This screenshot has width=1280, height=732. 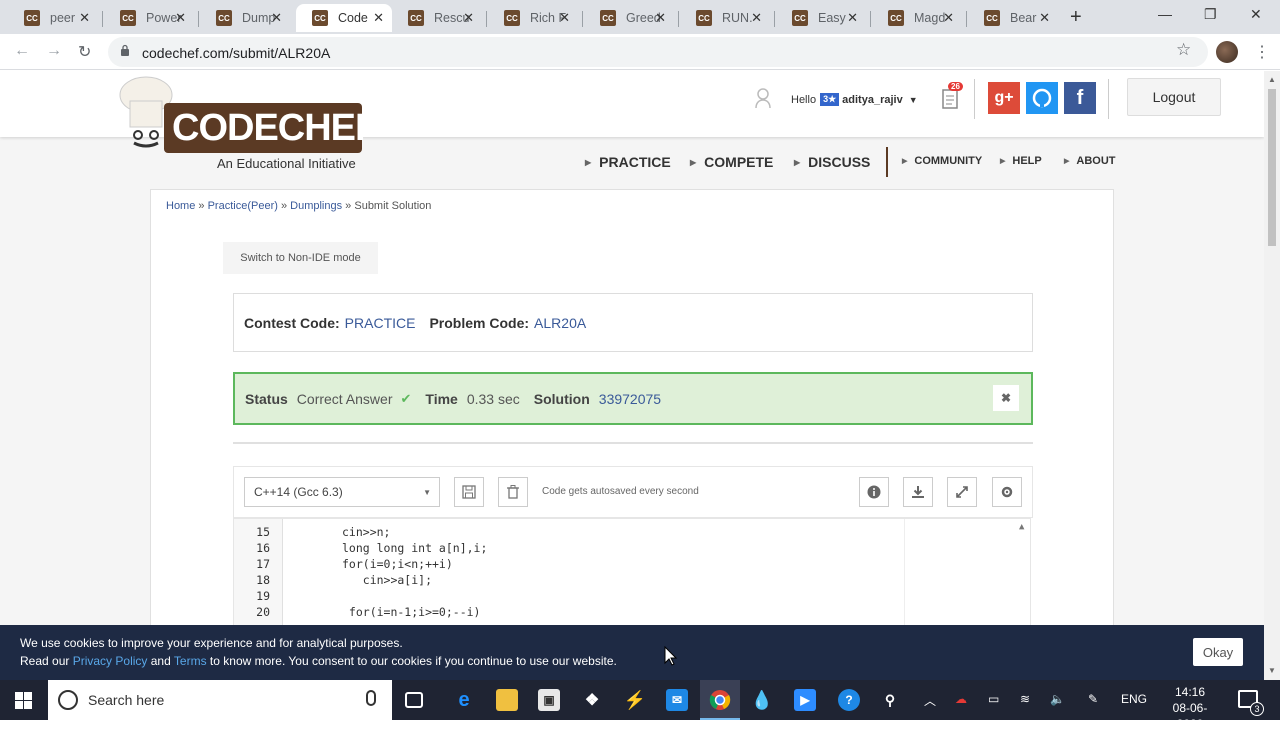 I want to click on taskbar-clock: 14:16 08-06-2020, so click(x=1190, y=708).